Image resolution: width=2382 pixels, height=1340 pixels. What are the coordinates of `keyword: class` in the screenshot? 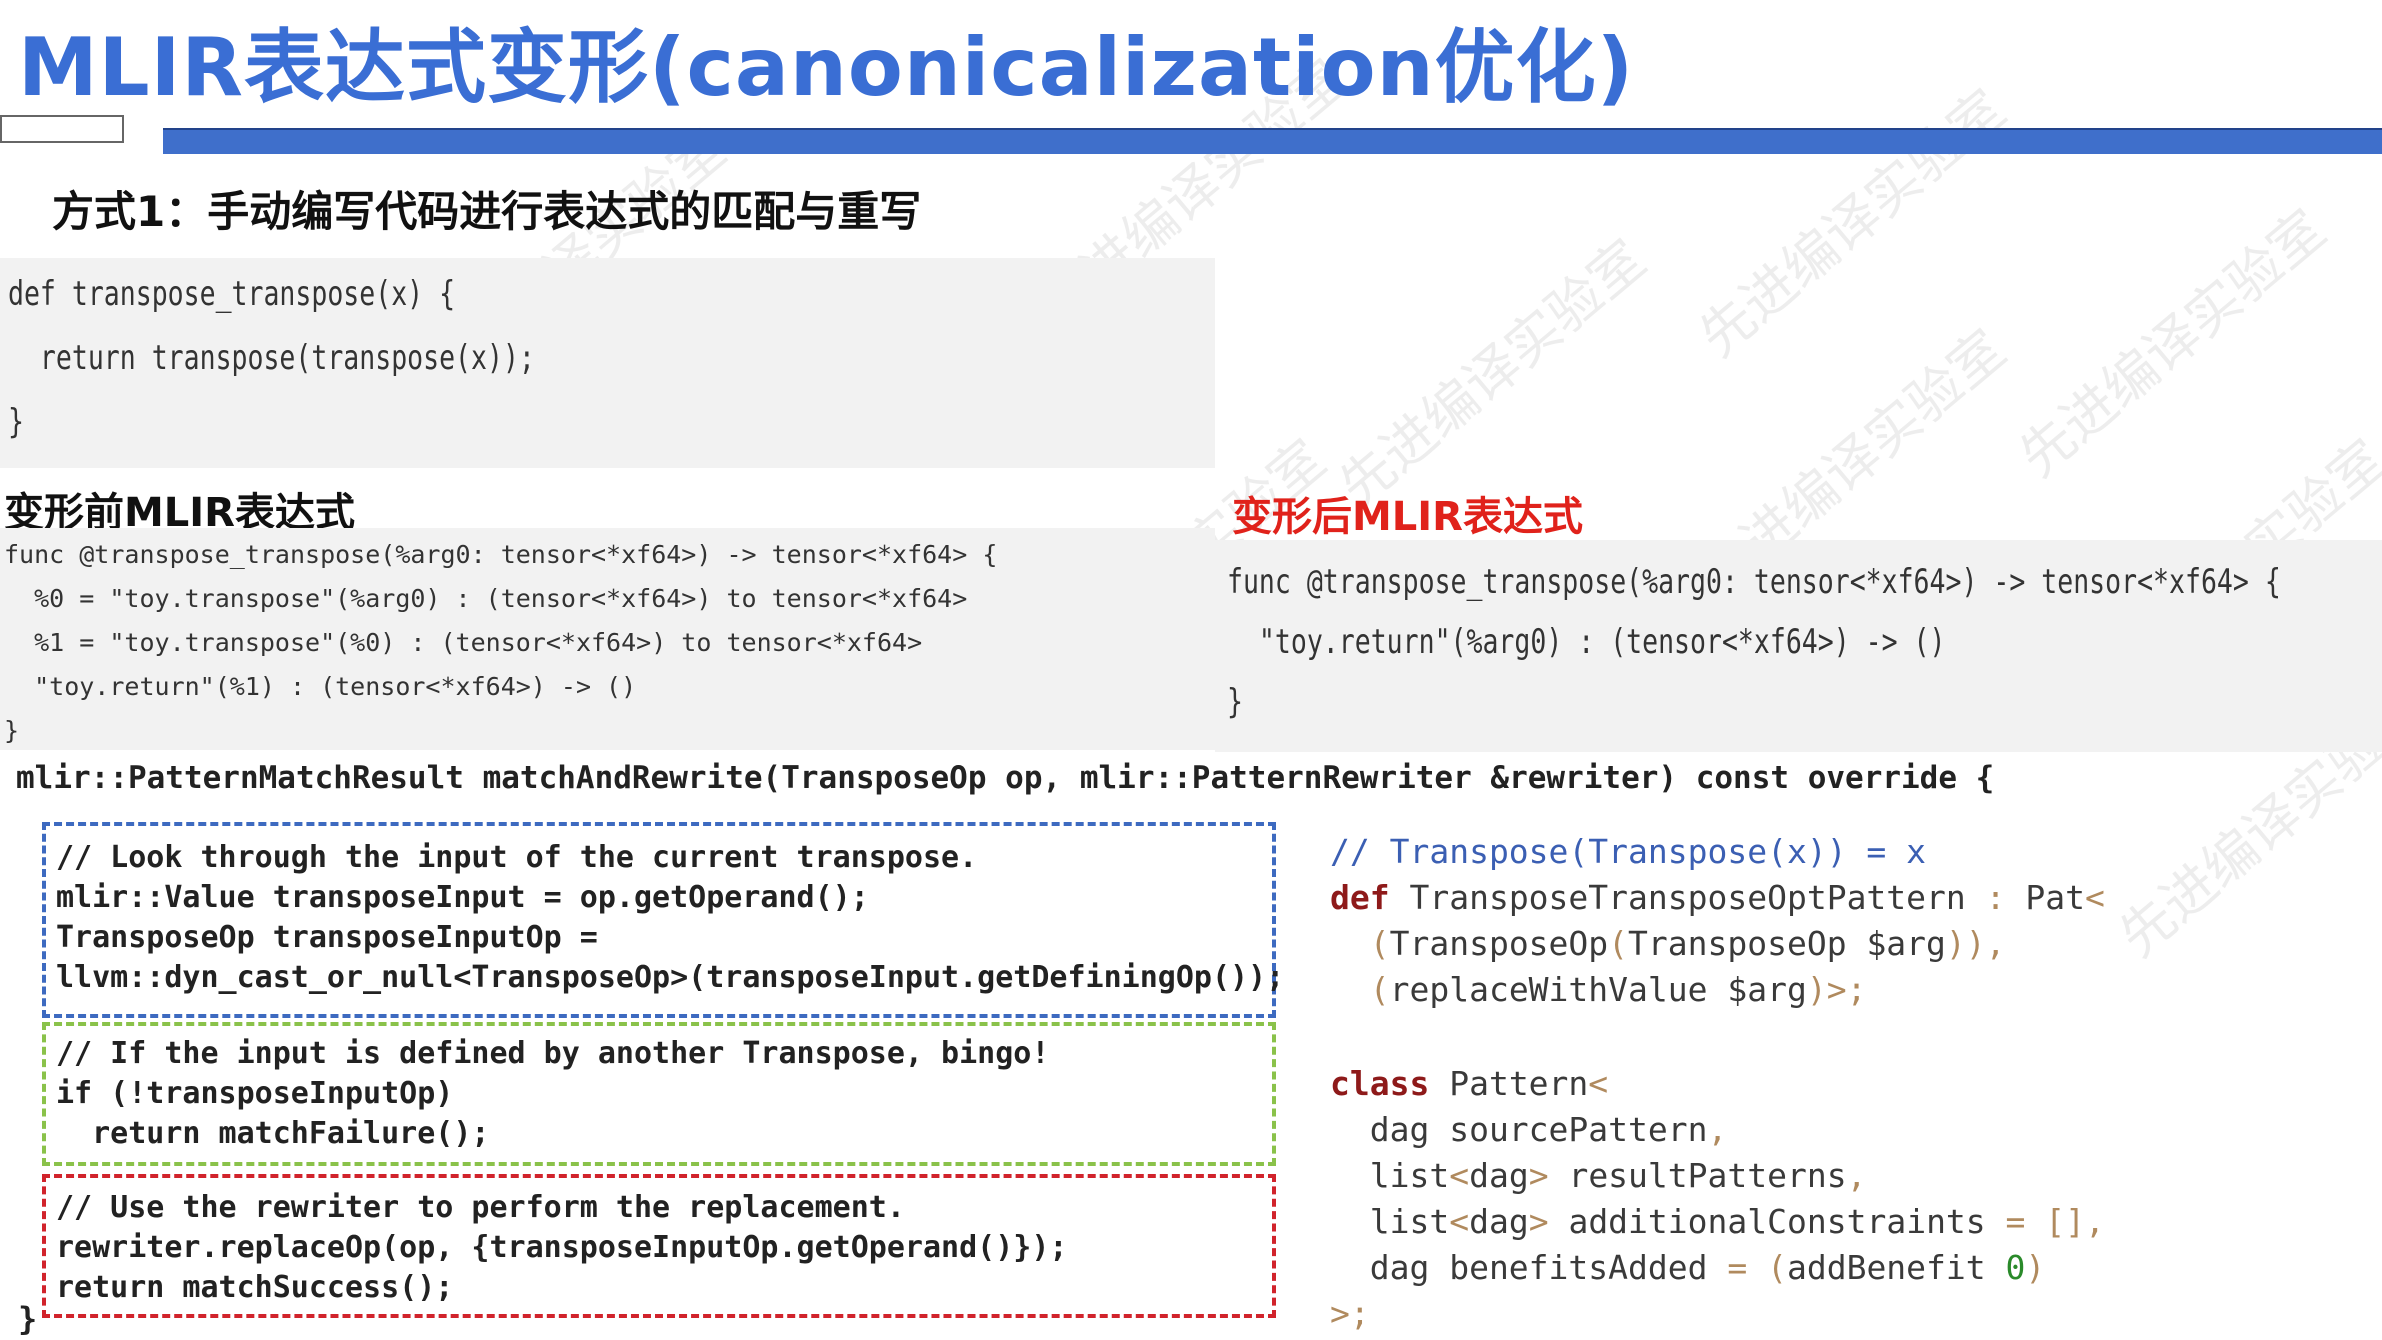 It's located at (1380, 1083).